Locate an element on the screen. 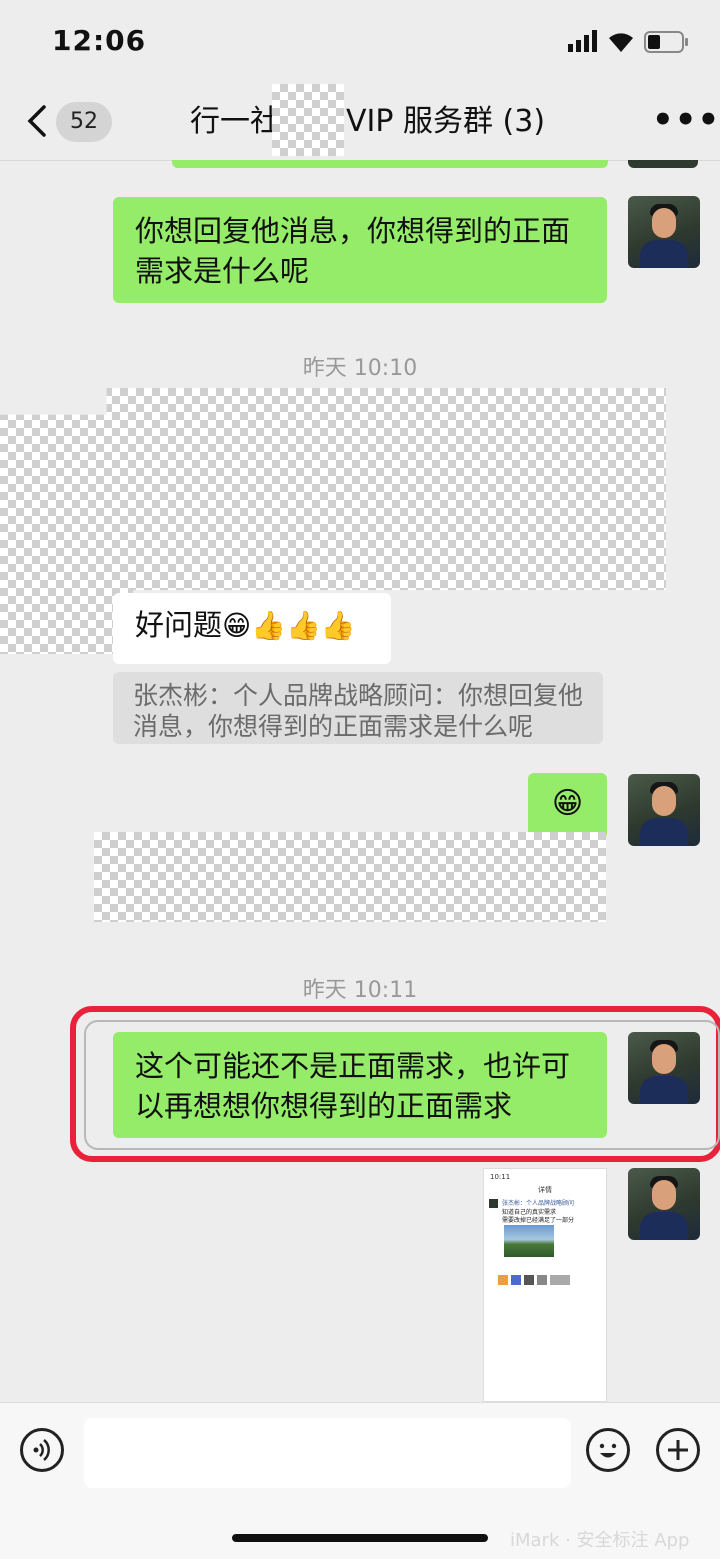 The image size is (720, 1559). thumb-header: 详情 is located at coordinates (545, 1190).